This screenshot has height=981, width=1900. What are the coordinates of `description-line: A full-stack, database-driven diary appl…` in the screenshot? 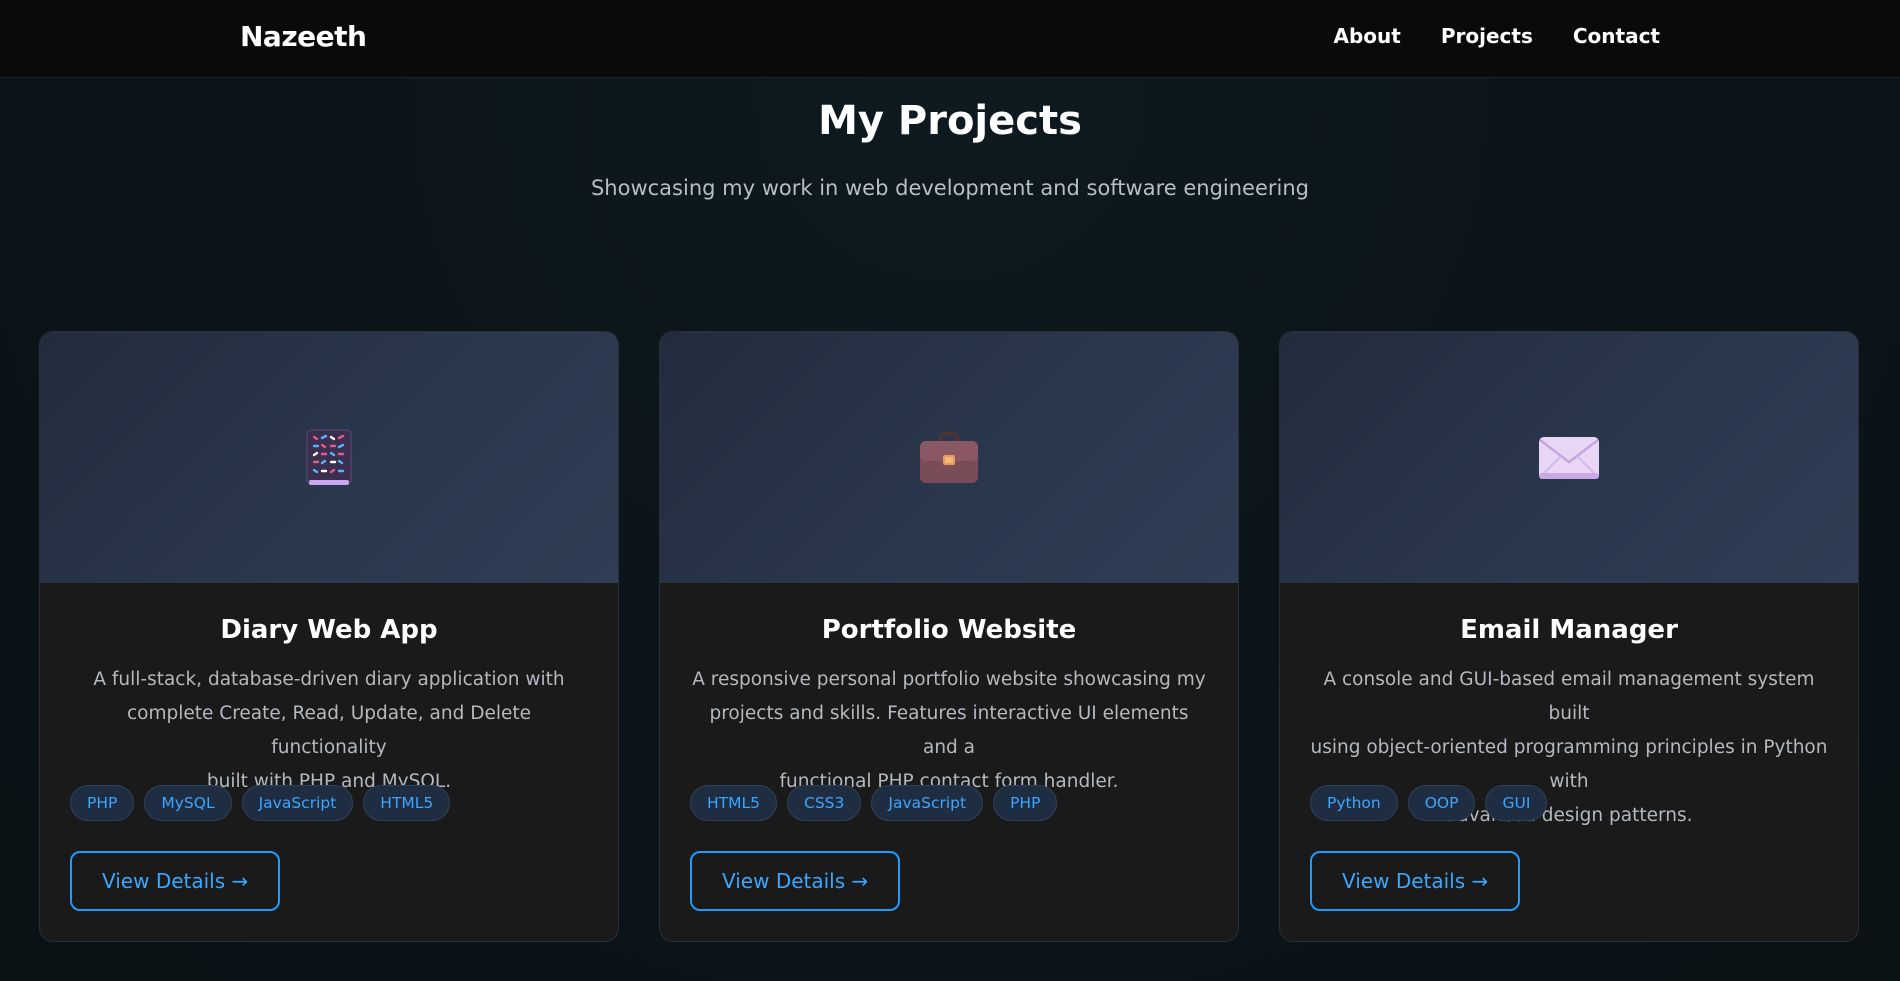 It's located at (329, 679).